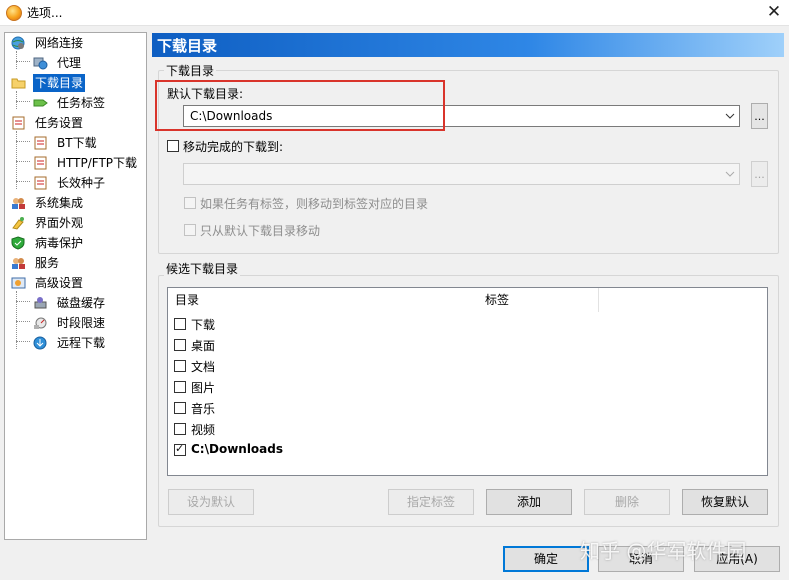 Image resolution: width=789 pixels, height=580 pixels. I want to click on watermark-text: 知乎 @华军软件园, so click(663, 551).